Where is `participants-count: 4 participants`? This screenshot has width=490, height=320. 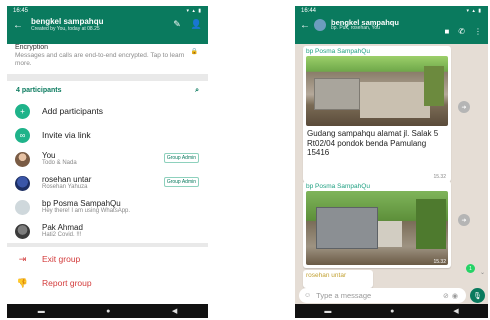 participants-count: 4 participants is located at coordinates (39, 90).